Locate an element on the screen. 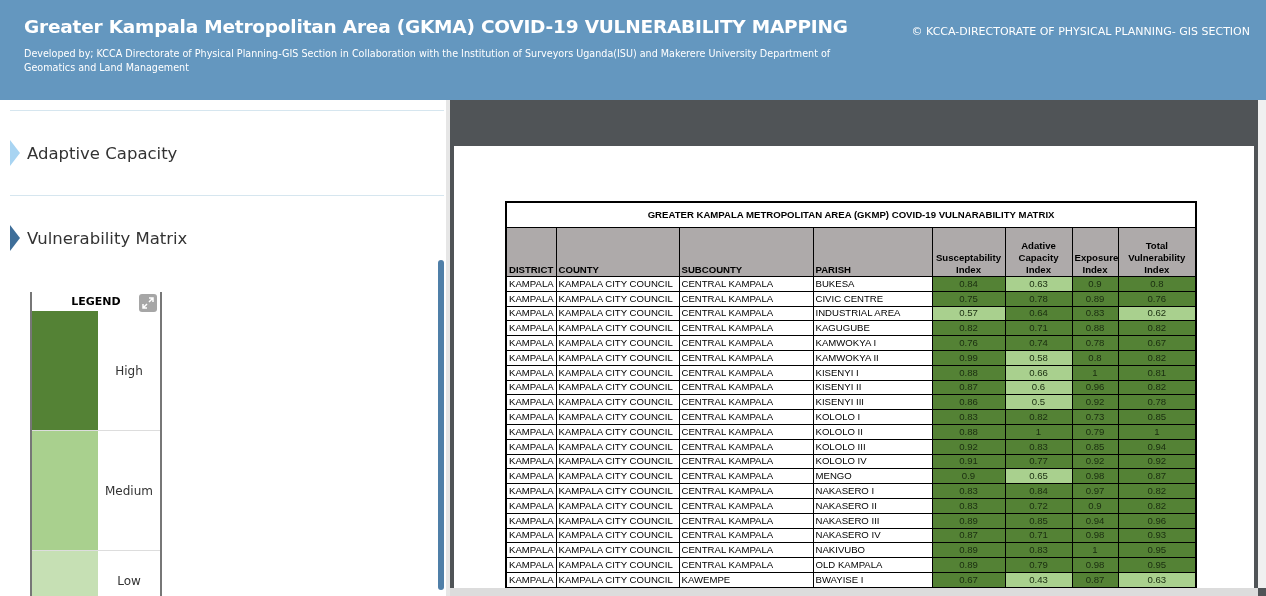  table-cell: BUKESA is located at coordinates (872, 284).